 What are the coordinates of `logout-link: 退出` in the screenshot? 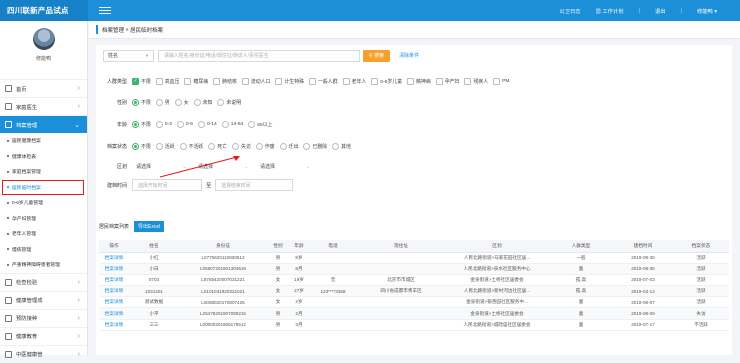 It's located at (660, 11).